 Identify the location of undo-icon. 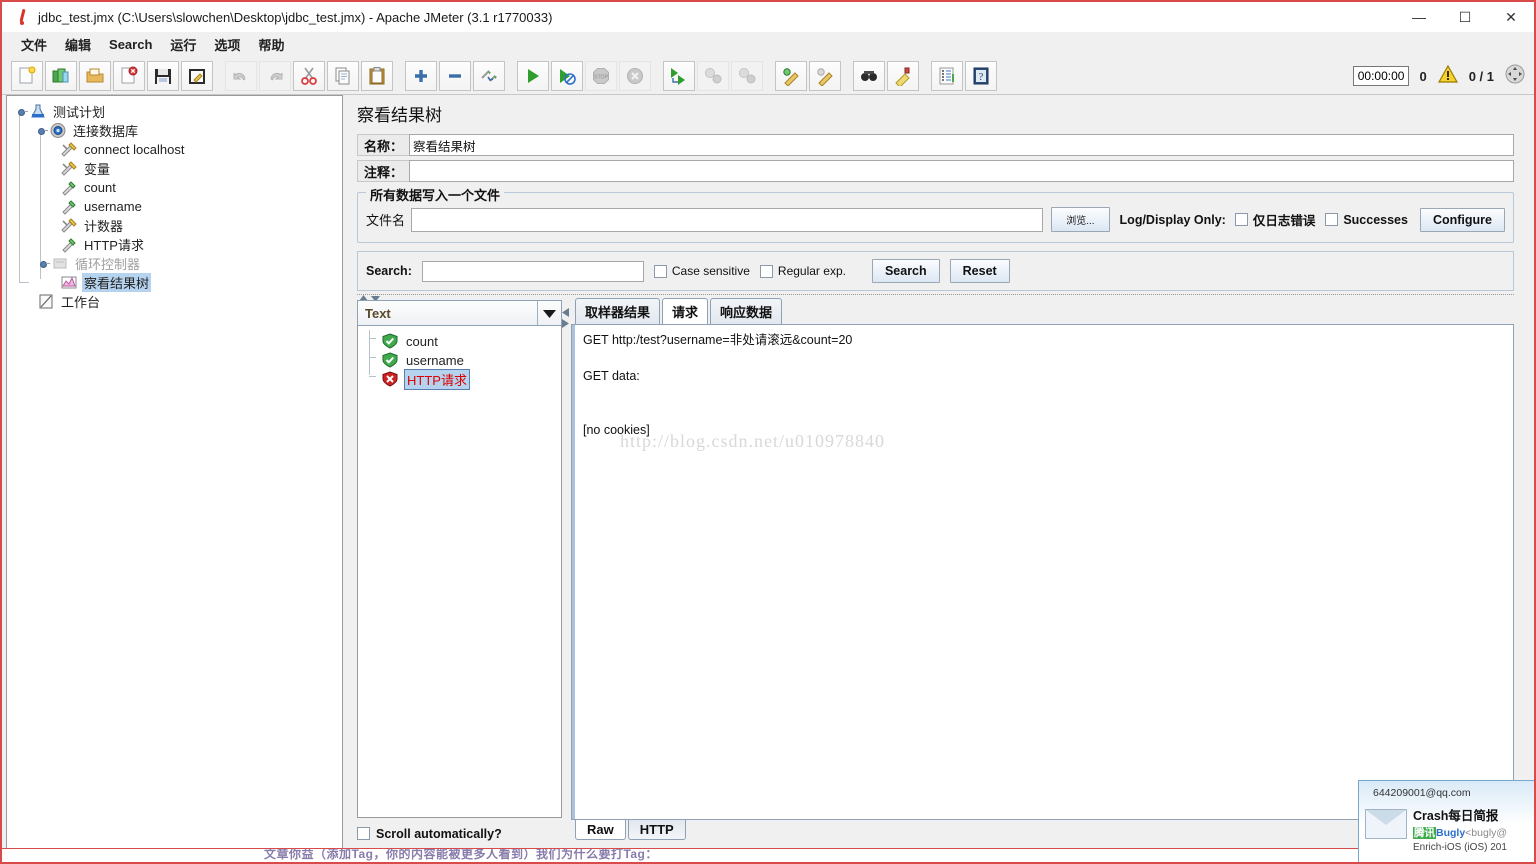
(241, 75).